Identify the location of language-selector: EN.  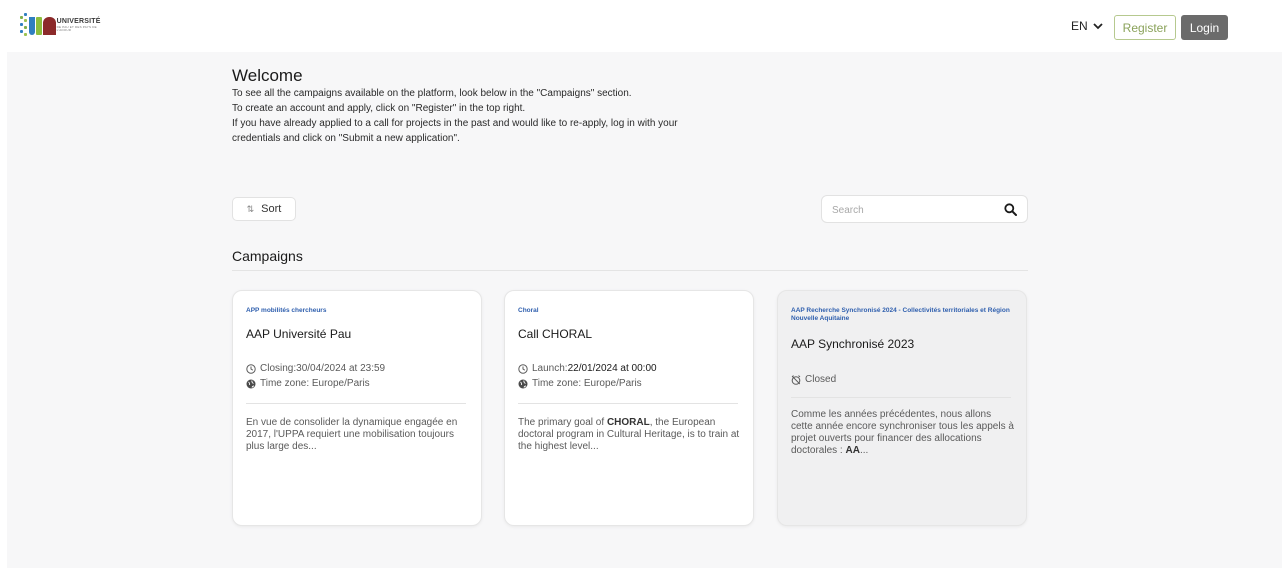
(1087, 26).